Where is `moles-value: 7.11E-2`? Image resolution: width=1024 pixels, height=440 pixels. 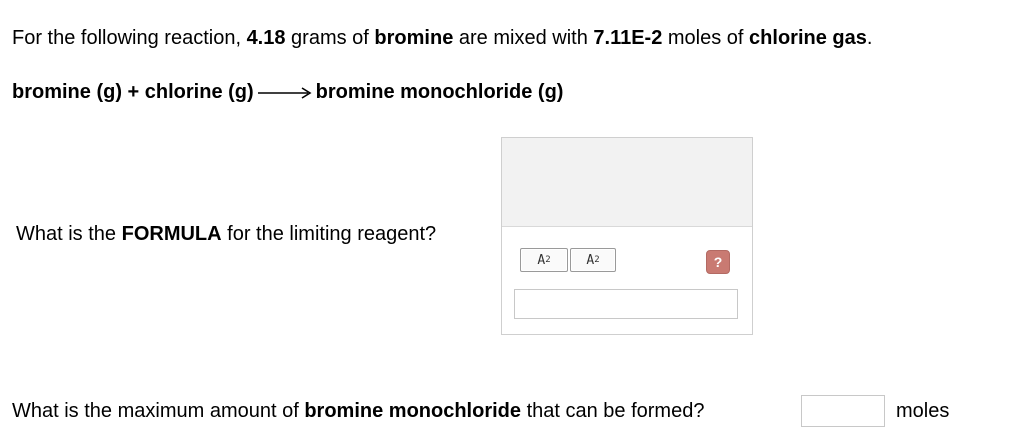 moles-value: 7.11E-2 is located at coordinates (628, 38).